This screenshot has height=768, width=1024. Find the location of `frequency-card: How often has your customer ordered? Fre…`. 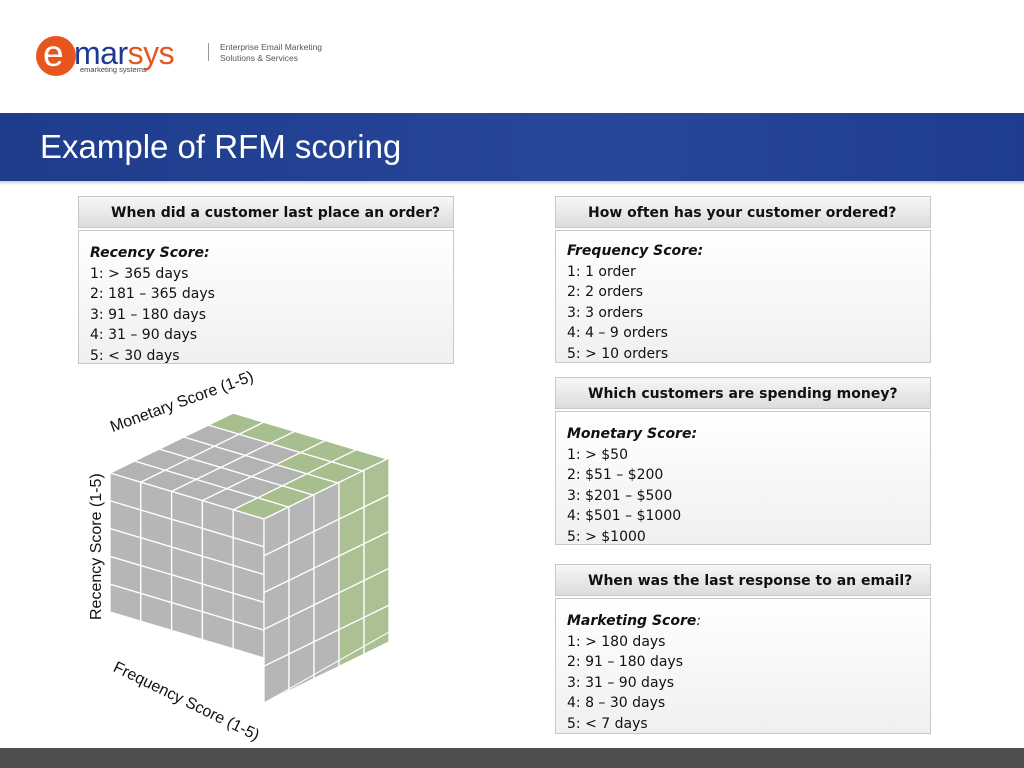

frequency-card: How often has your customer ordered? Fre… is located at coordinates (743, 279).